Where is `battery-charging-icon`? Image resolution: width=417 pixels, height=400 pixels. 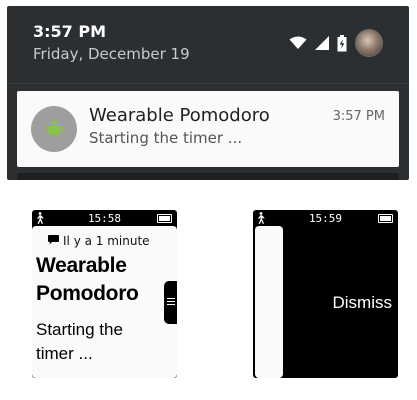
battery-charging-icon is located at coordinates (342, 43).